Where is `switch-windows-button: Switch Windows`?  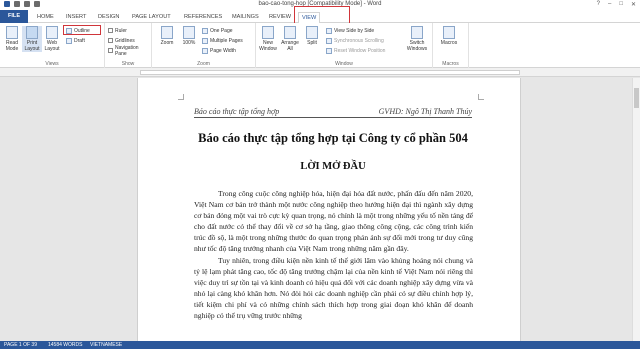
switch-windows-button: Switch Windows is located at coordinates (417, 39).